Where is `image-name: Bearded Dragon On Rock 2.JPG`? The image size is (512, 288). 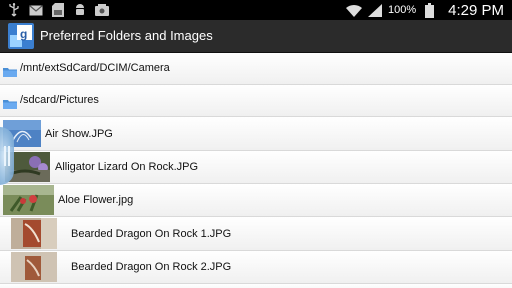 image-name: Bearded Dragon On Rock 2.JPG is located at coordinates (151, 267).